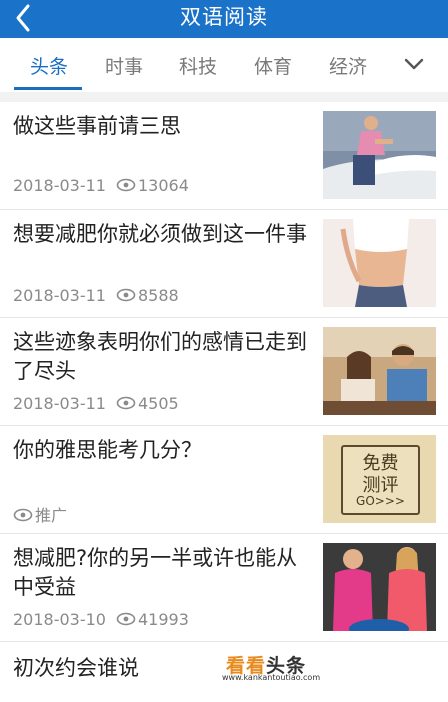 The height and width of the screenshot is (702, 448). I want to click on chevron-down-icon, so click(414, 64).